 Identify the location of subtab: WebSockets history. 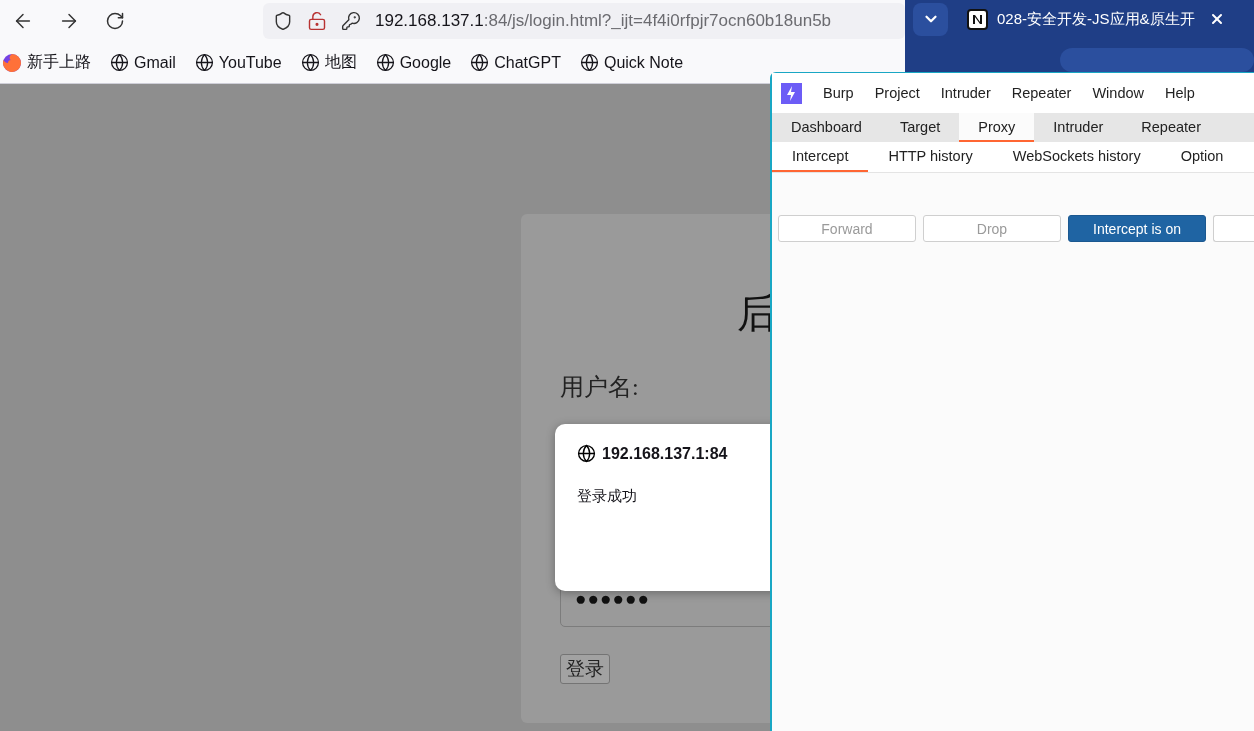
(1076, 157).